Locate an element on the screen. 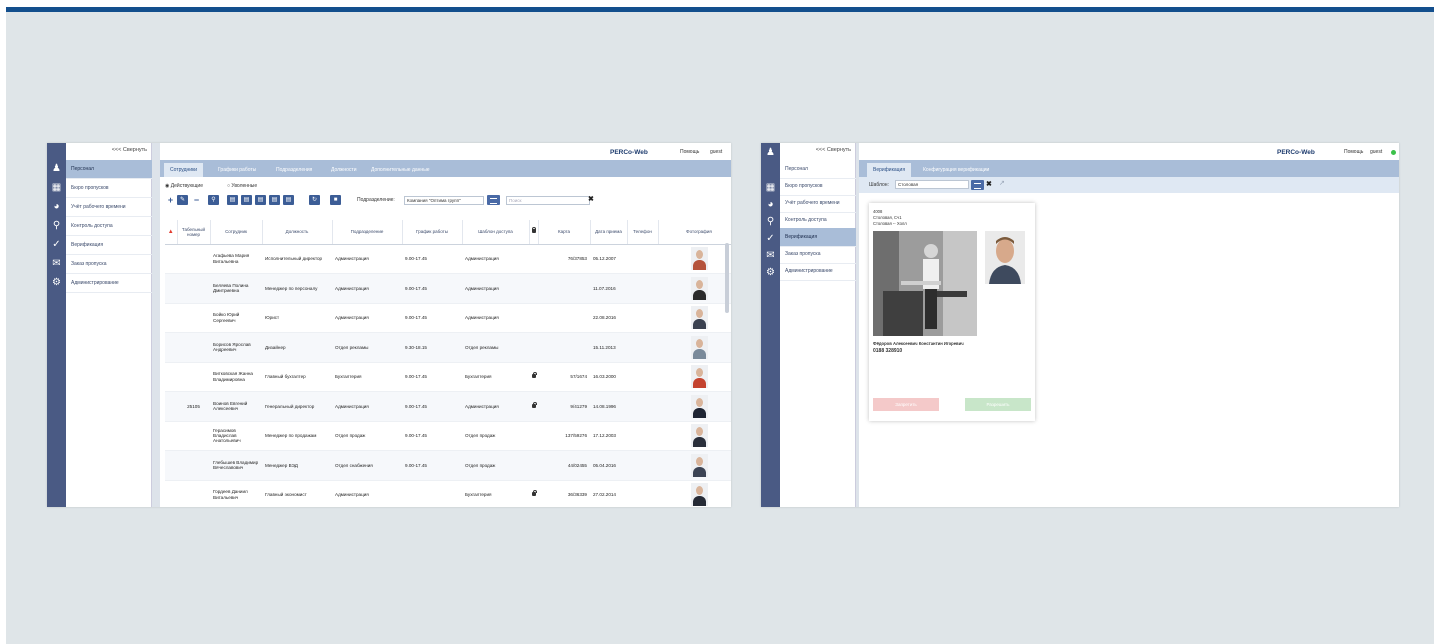 The width and height of the screenshot is (1440, 644). nav-item-time-tracking: Учёт рабочего времени is located at coordinates (109, 207).